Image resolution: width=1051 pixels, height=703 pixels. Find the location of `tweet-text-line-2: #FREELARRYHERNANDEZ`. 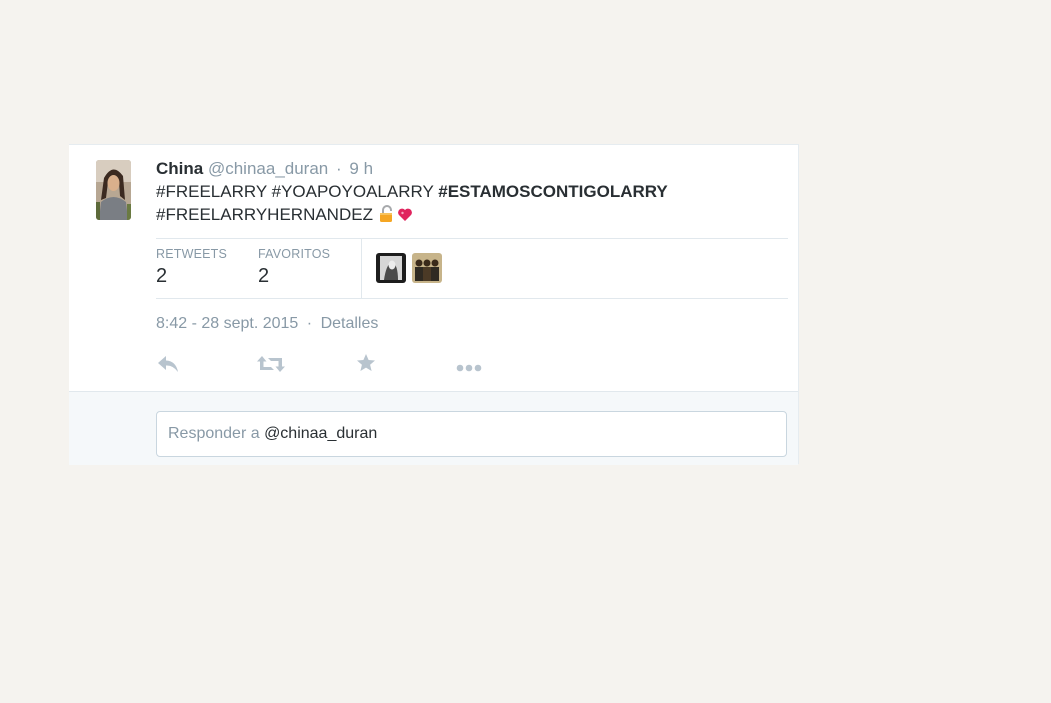

tweet-text-line-2: #FREELARRYHERNANDEZ is located at coordinates (466, 215).